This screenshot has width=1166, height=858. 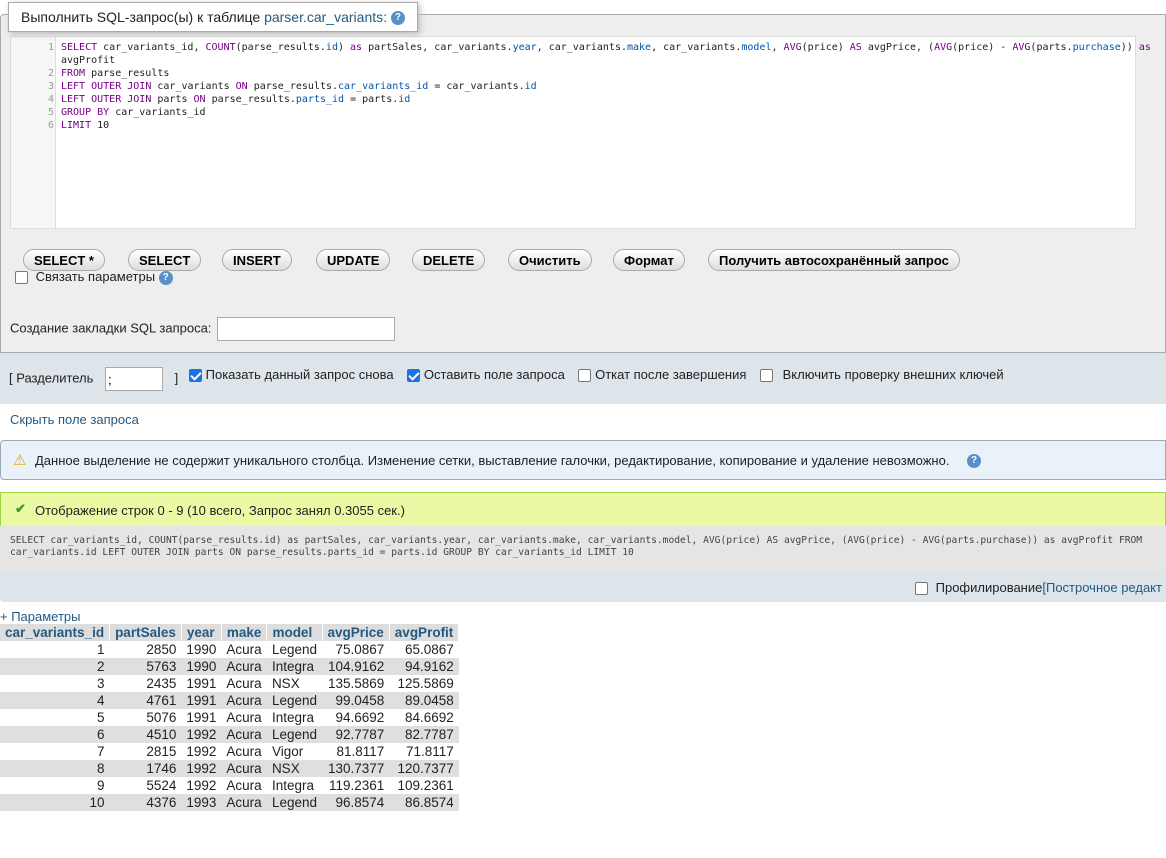 I want to click on cell-partSales: 5076, so click(x=161, y=717).